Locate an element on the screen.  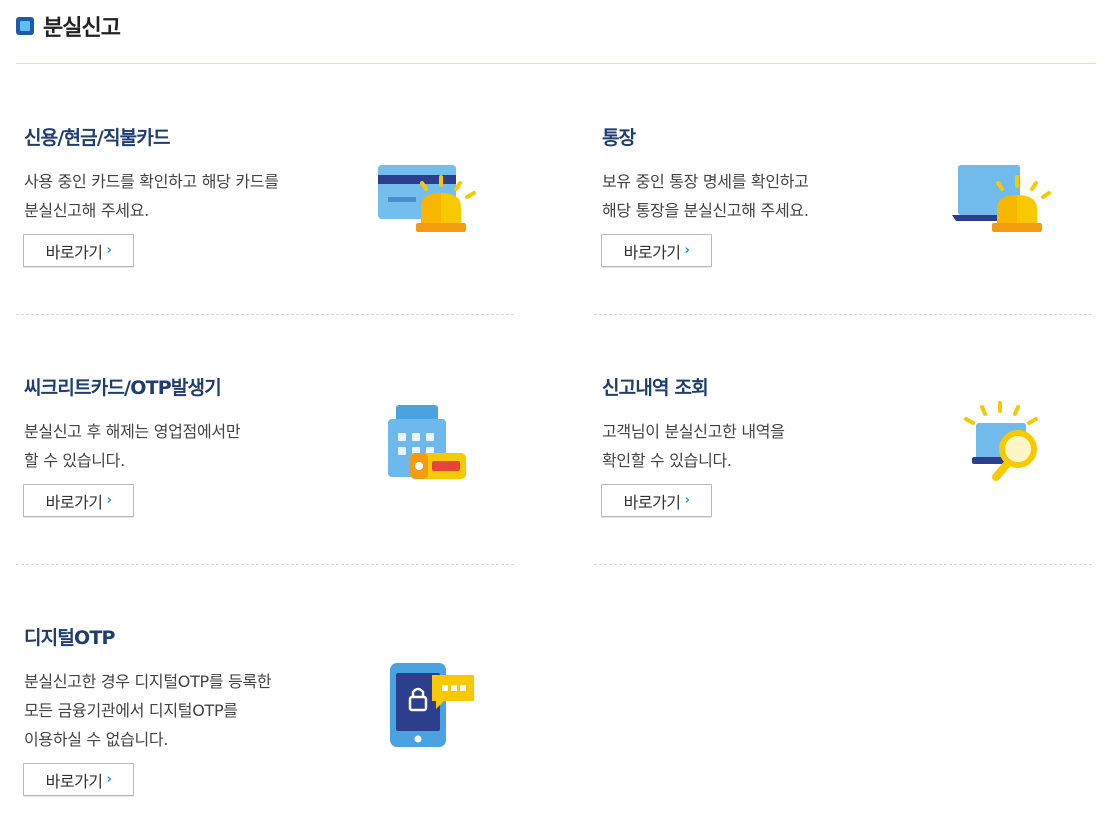
go-button-history: 바로가기 › is located at coordinates (656, 500).